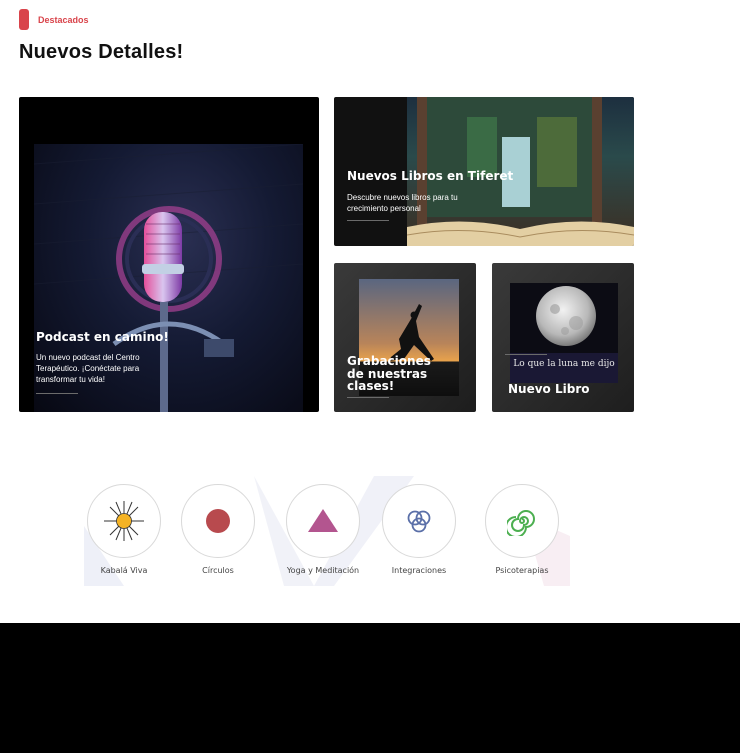 This screenshot has width=740, height=753. I want to click on podcast-title: Podcast en camino!, so click(102, 337).